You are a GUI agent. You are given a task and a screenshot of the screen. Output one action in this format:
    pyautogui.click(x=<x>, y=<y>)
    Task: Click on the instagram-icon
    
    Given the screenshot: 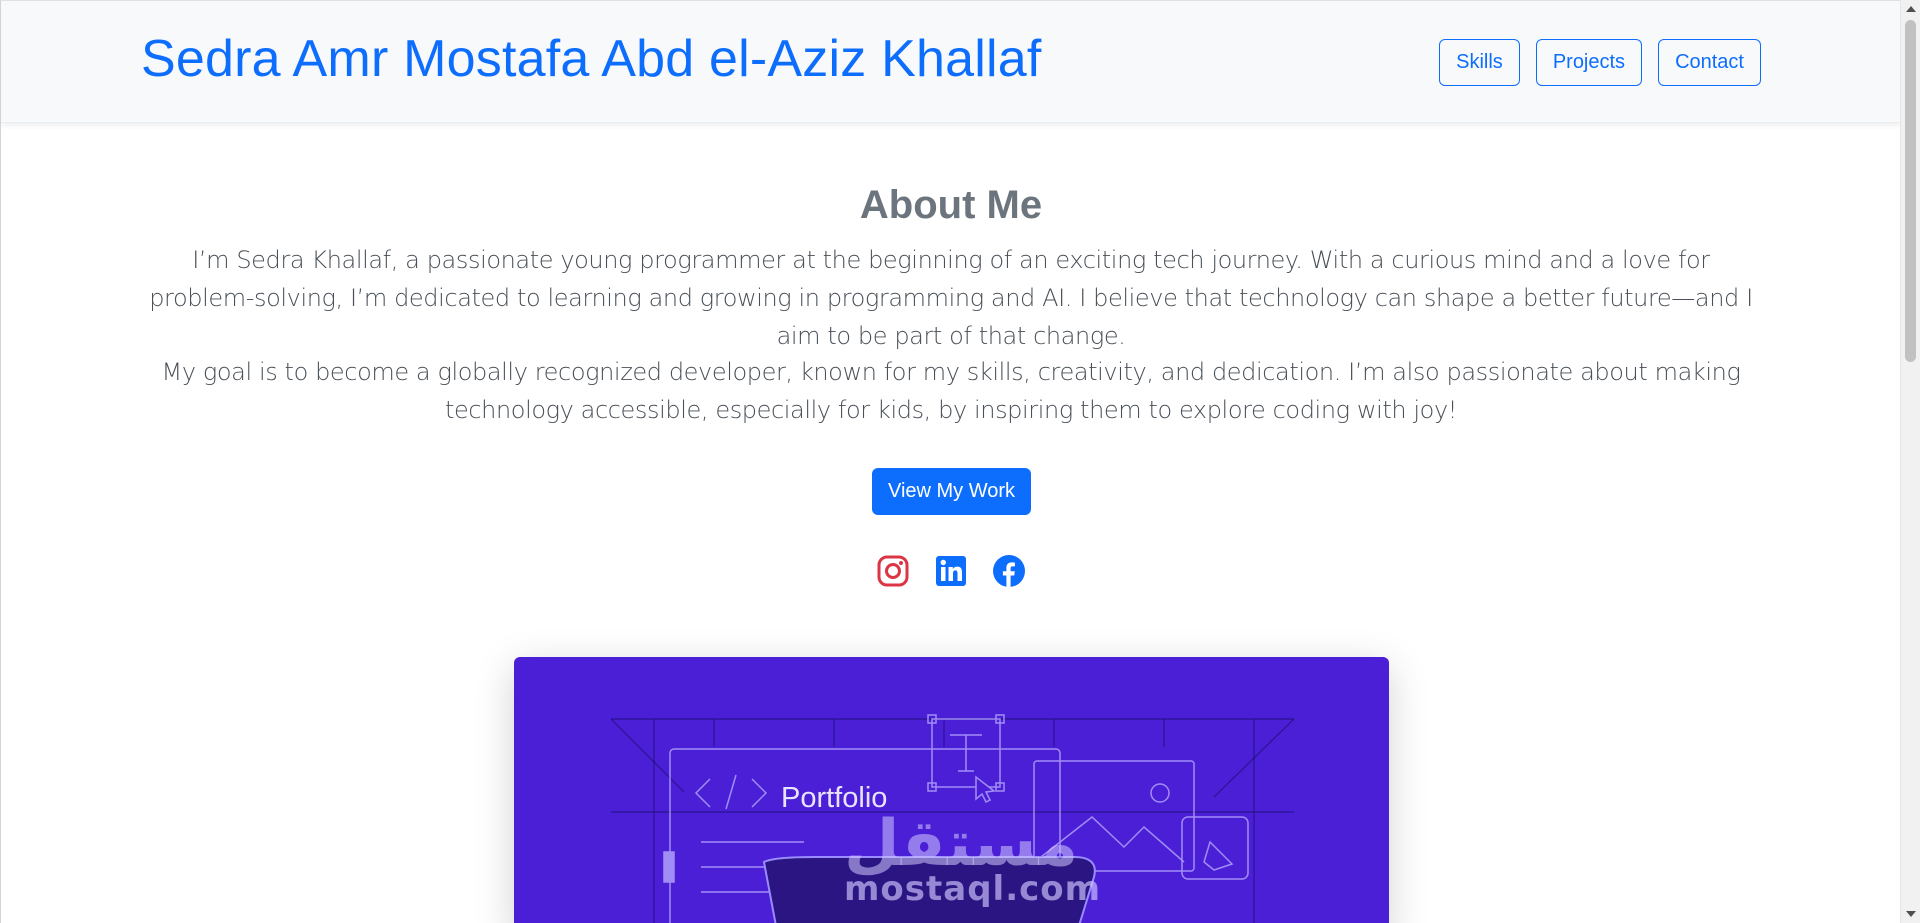 What is the action you would take?
    pyautogui.click(x=893, y=571)
    